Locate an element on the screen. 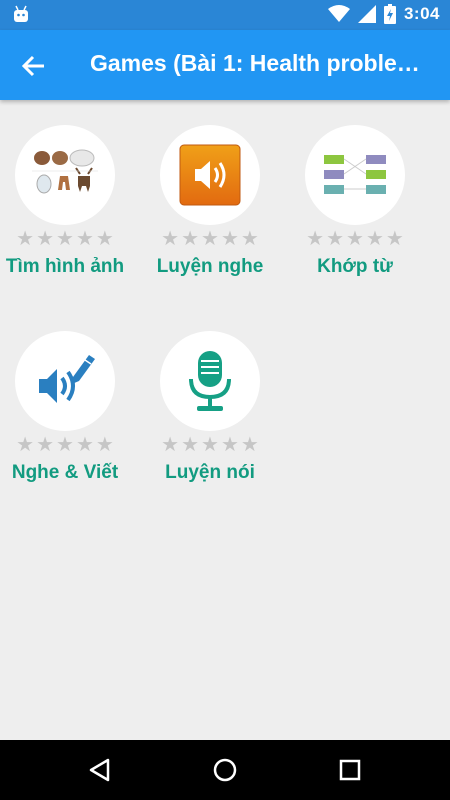  game-tile-speaking: ★ ★ ★ ★ ★ Luyện nói is located at coordinates (210, 408).